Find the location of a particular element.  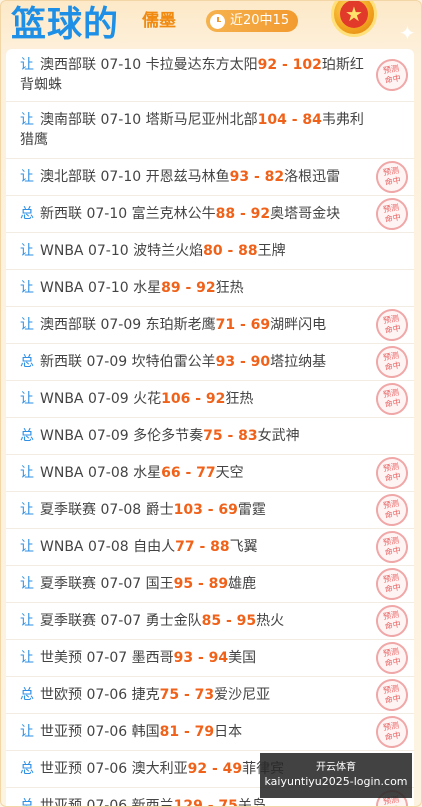

list-item: 让 WNBA 07-10 水星89 - 92狂热 is located at coordinates (210, 288).